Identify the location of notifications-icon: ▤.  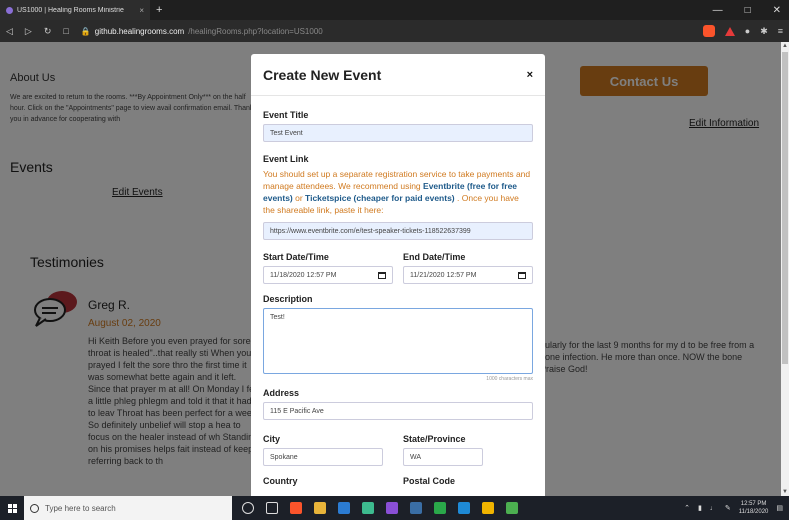
(779, 508).